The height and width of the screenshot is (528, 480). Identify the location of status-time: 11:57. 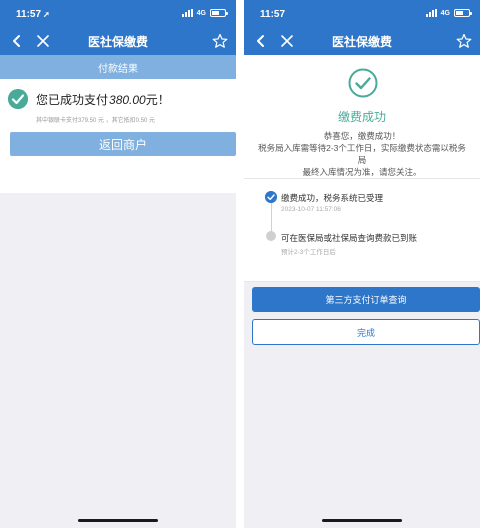
(273, 14).